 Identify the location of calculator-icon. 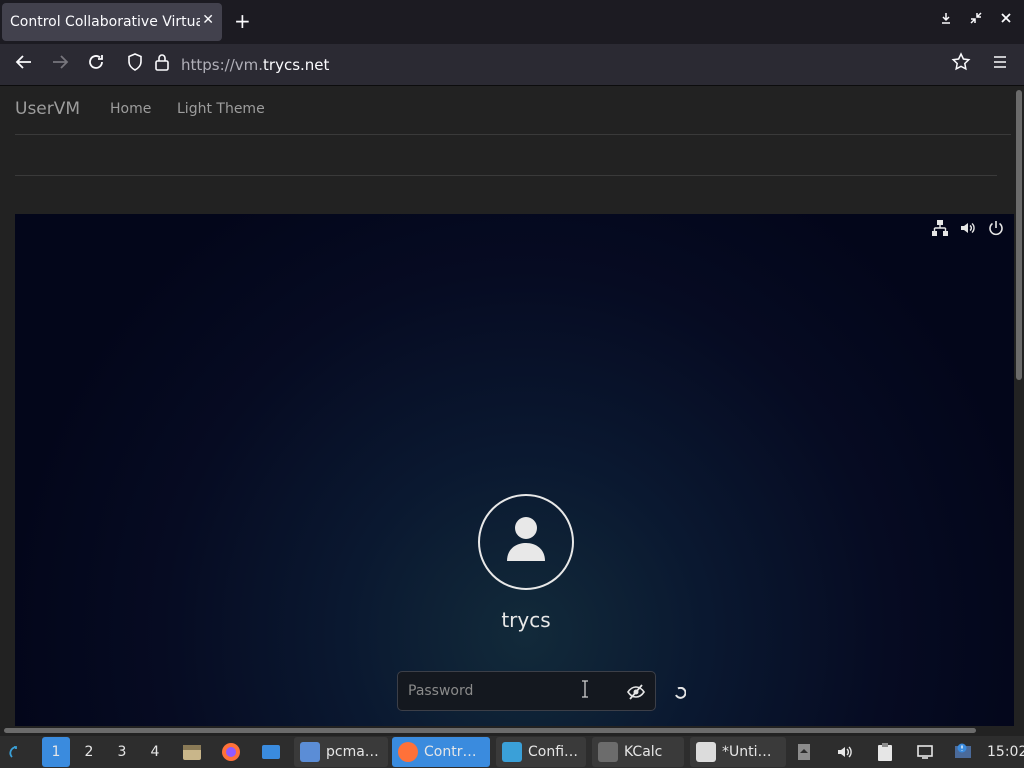
(608, 752).